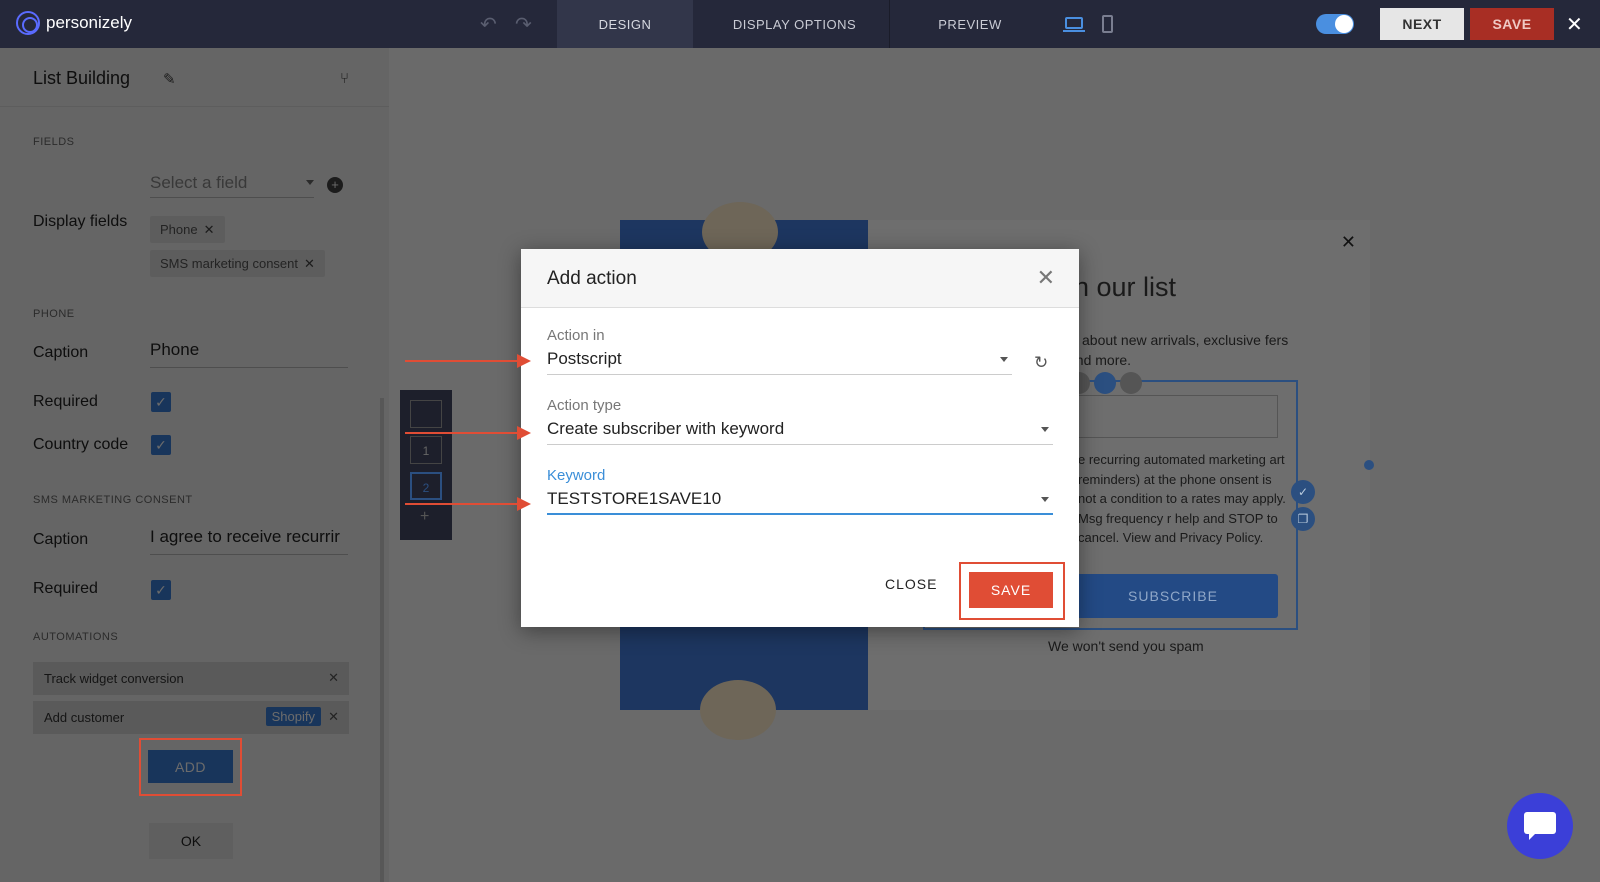  I want to click on chip-phone: Phone ✕, so click(187, 229).